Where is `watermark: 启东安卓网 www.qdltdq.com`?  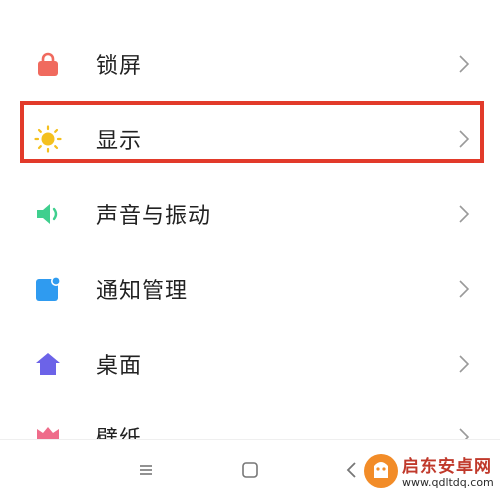
watermark: 启东安卓网 www.qdltdq.com is located at coordinates (428, 472).